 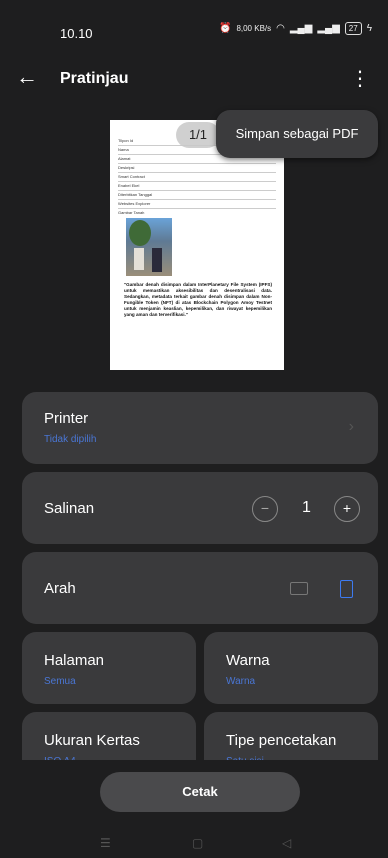 I want to click on signal-icon: ▂▄▆, so click(x=301, y=28).